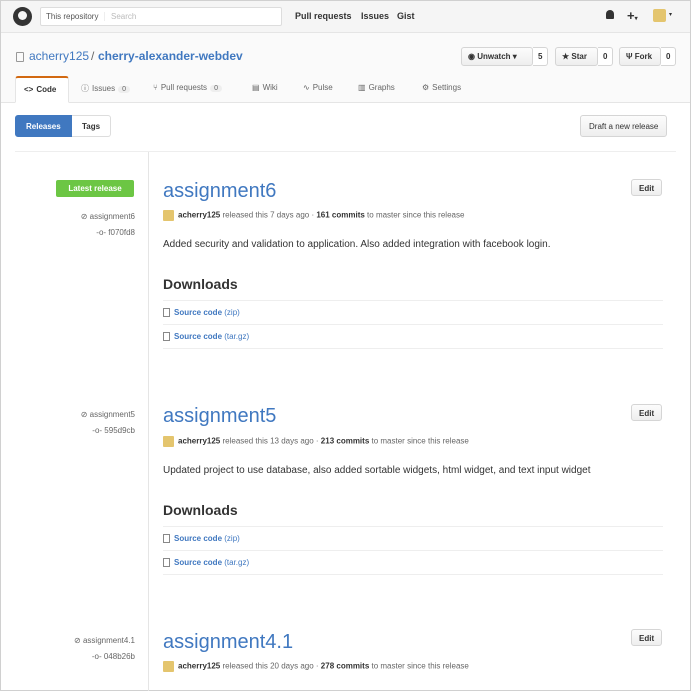 This screenshot has height=691, width=691. Describe the element at coordinates (497, 56) in the screenshot. I see `unwatch-button: ◉ Unwatch ▾` at that location.